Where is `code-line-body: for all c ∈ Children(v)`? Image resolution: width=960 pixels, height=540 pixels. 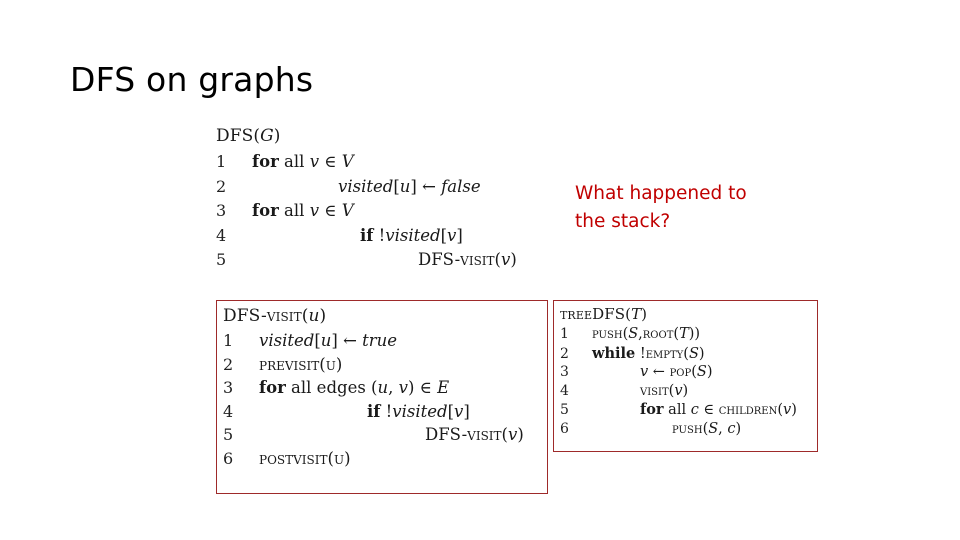
code-line-body: for all c ∈ Children(v) is located at coordinates (688, 409).